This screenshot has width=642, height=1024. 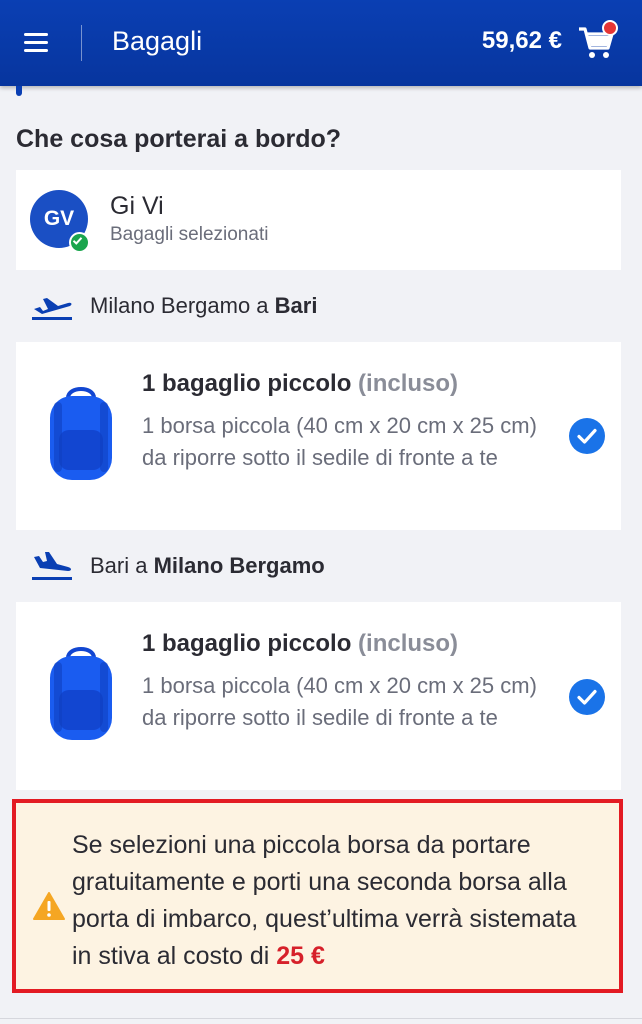 What do you see at coordinates (79, 242) in the screenshot?
I see `check-badge-icon` at bounding box center [79, 242].